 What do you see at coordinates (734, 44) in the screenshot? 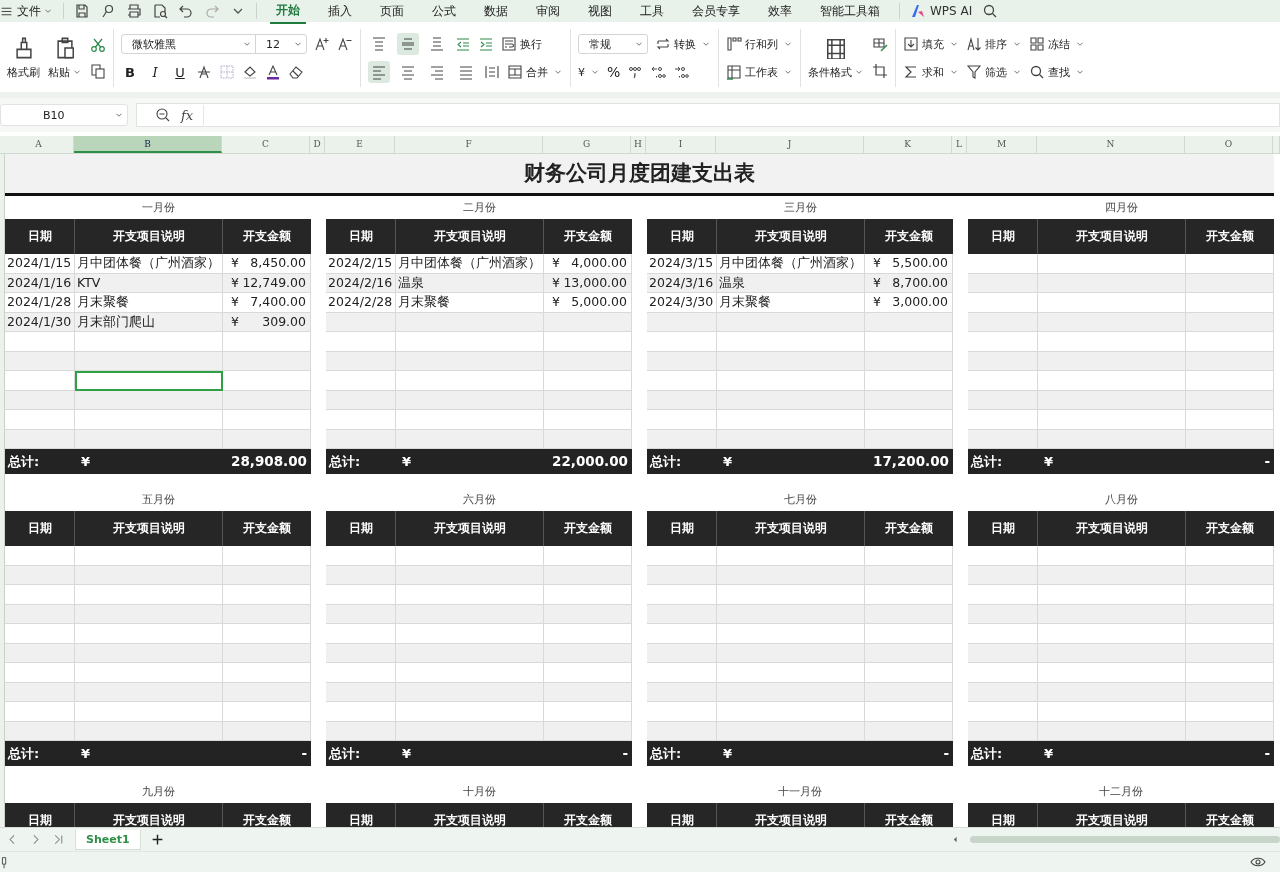
I see `columns-icon` at bounding box center [734, 44].